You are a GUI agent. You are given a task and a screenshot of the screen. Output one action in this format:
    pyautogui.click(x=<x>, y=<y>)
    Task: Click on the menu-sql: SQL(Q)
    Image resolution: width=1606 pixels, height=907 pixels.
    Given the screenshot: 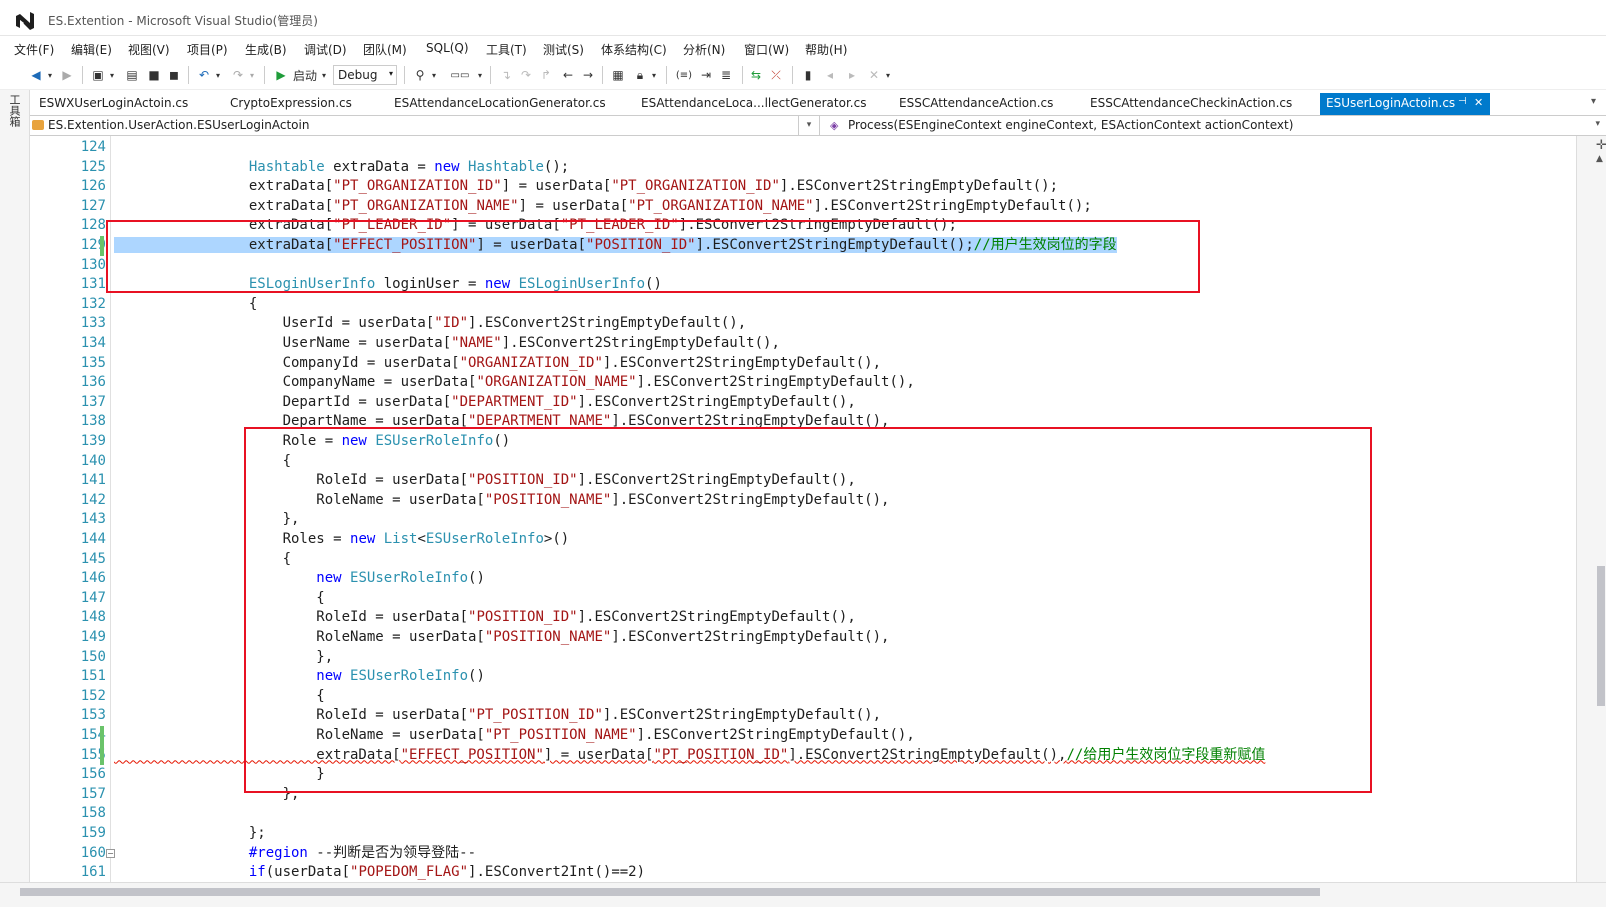 What is the action you would take?
    pyautogui.click(x=447, y=48)
    